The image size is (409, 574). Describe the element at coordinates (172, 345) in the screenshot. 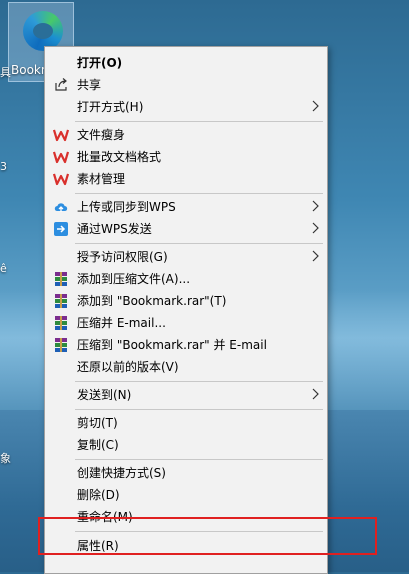

I see `menu-item-label: 压缩到 "Bookmark.rar" 并 E-mail` at that location.